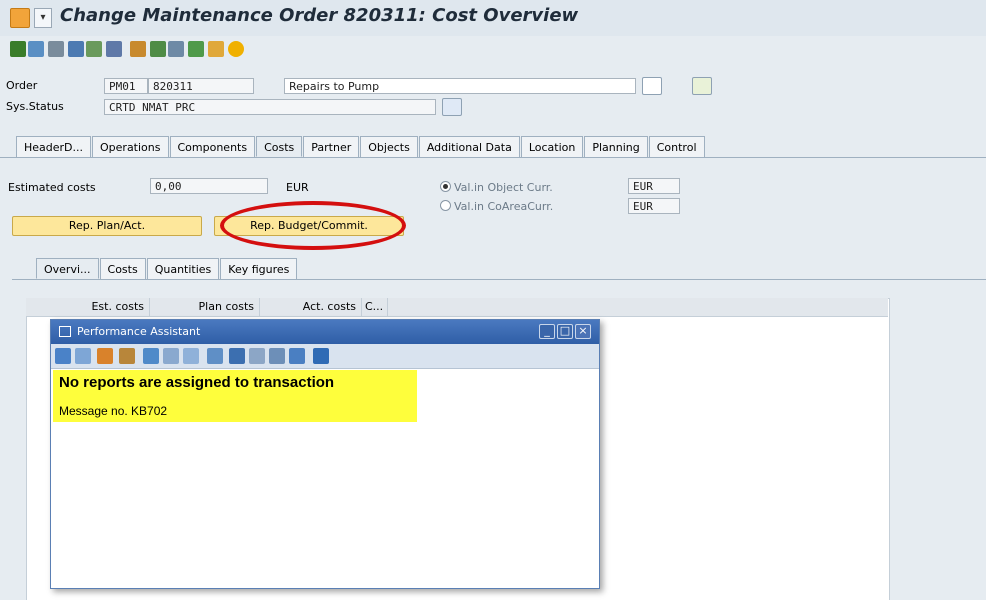 Image resolution: width=986 pixels, height=600 pixels. What do you see at coordinates (583, 331) in the screenshot?
I see `close-icon: ×` at bounding box center [583, 331].